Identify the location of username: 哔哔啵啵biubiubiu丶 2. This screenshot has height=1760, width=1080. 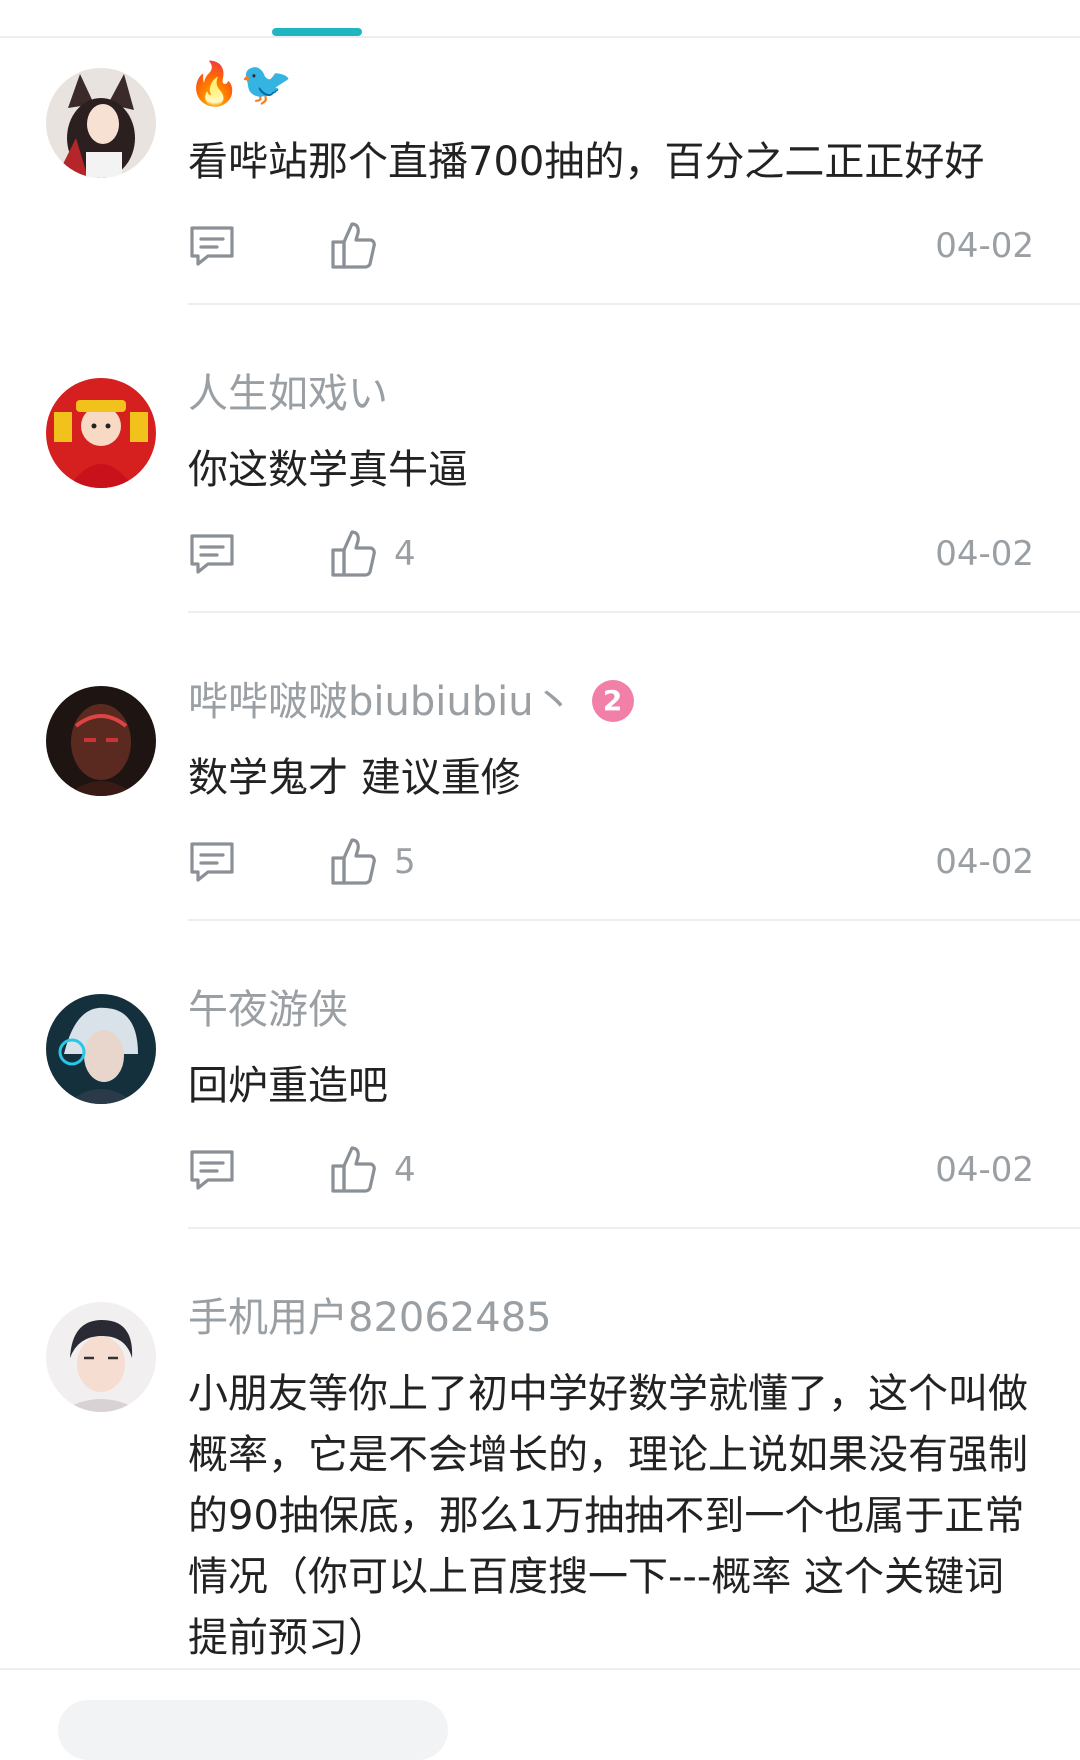
(411, 702).